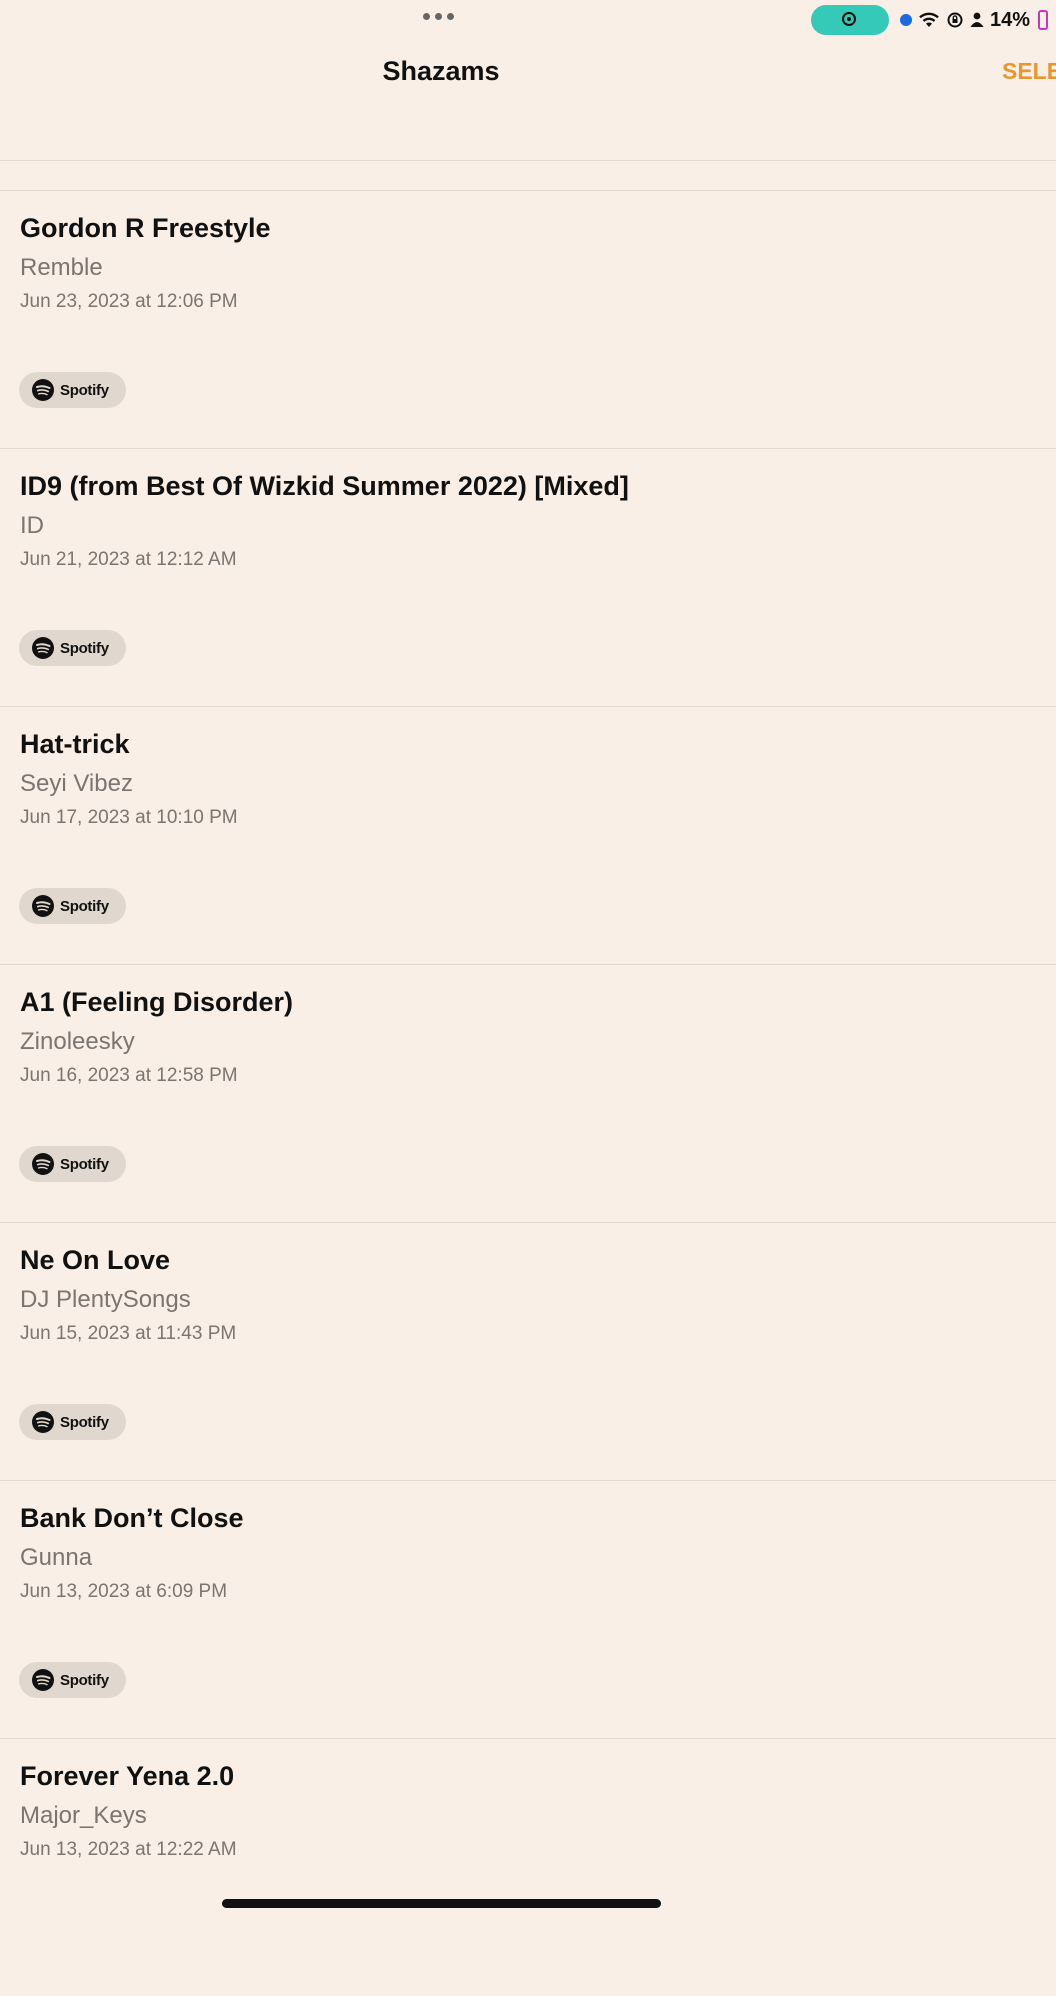  I want to click on song-title: Hat-trick, so click(75, 744).